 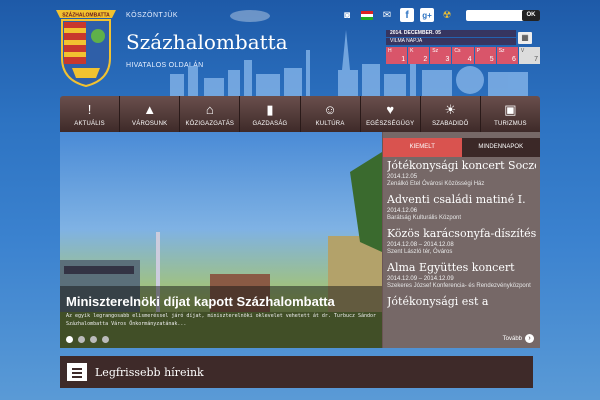 What do you see at coordinates (330, 109) in the screenshot?
I see `mask-icon: ☺` at bounding box center [330, 109].